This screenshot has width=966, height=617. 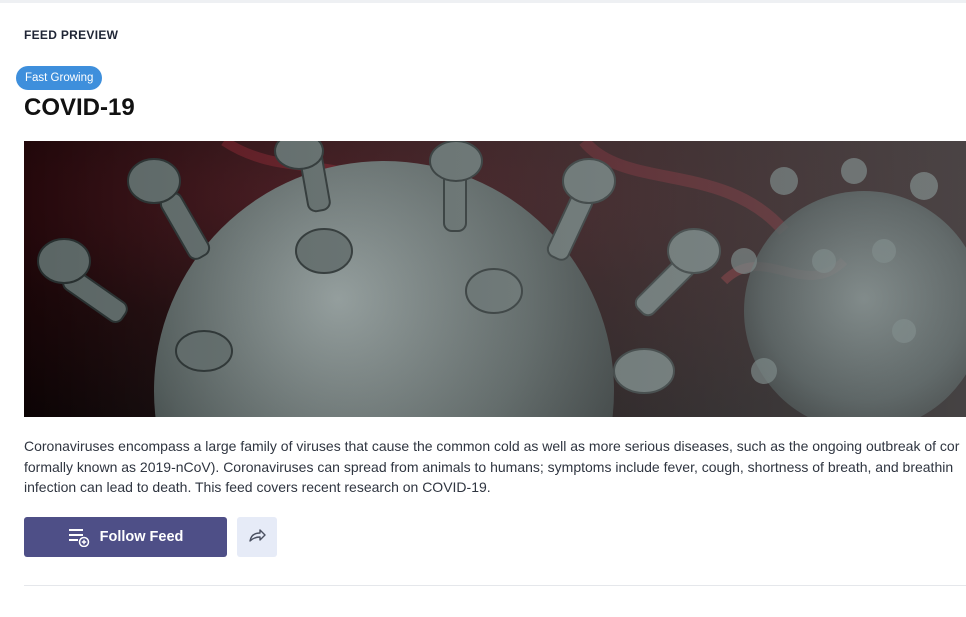 I want to click on feed-add-icon, so click(x=79, y=537).